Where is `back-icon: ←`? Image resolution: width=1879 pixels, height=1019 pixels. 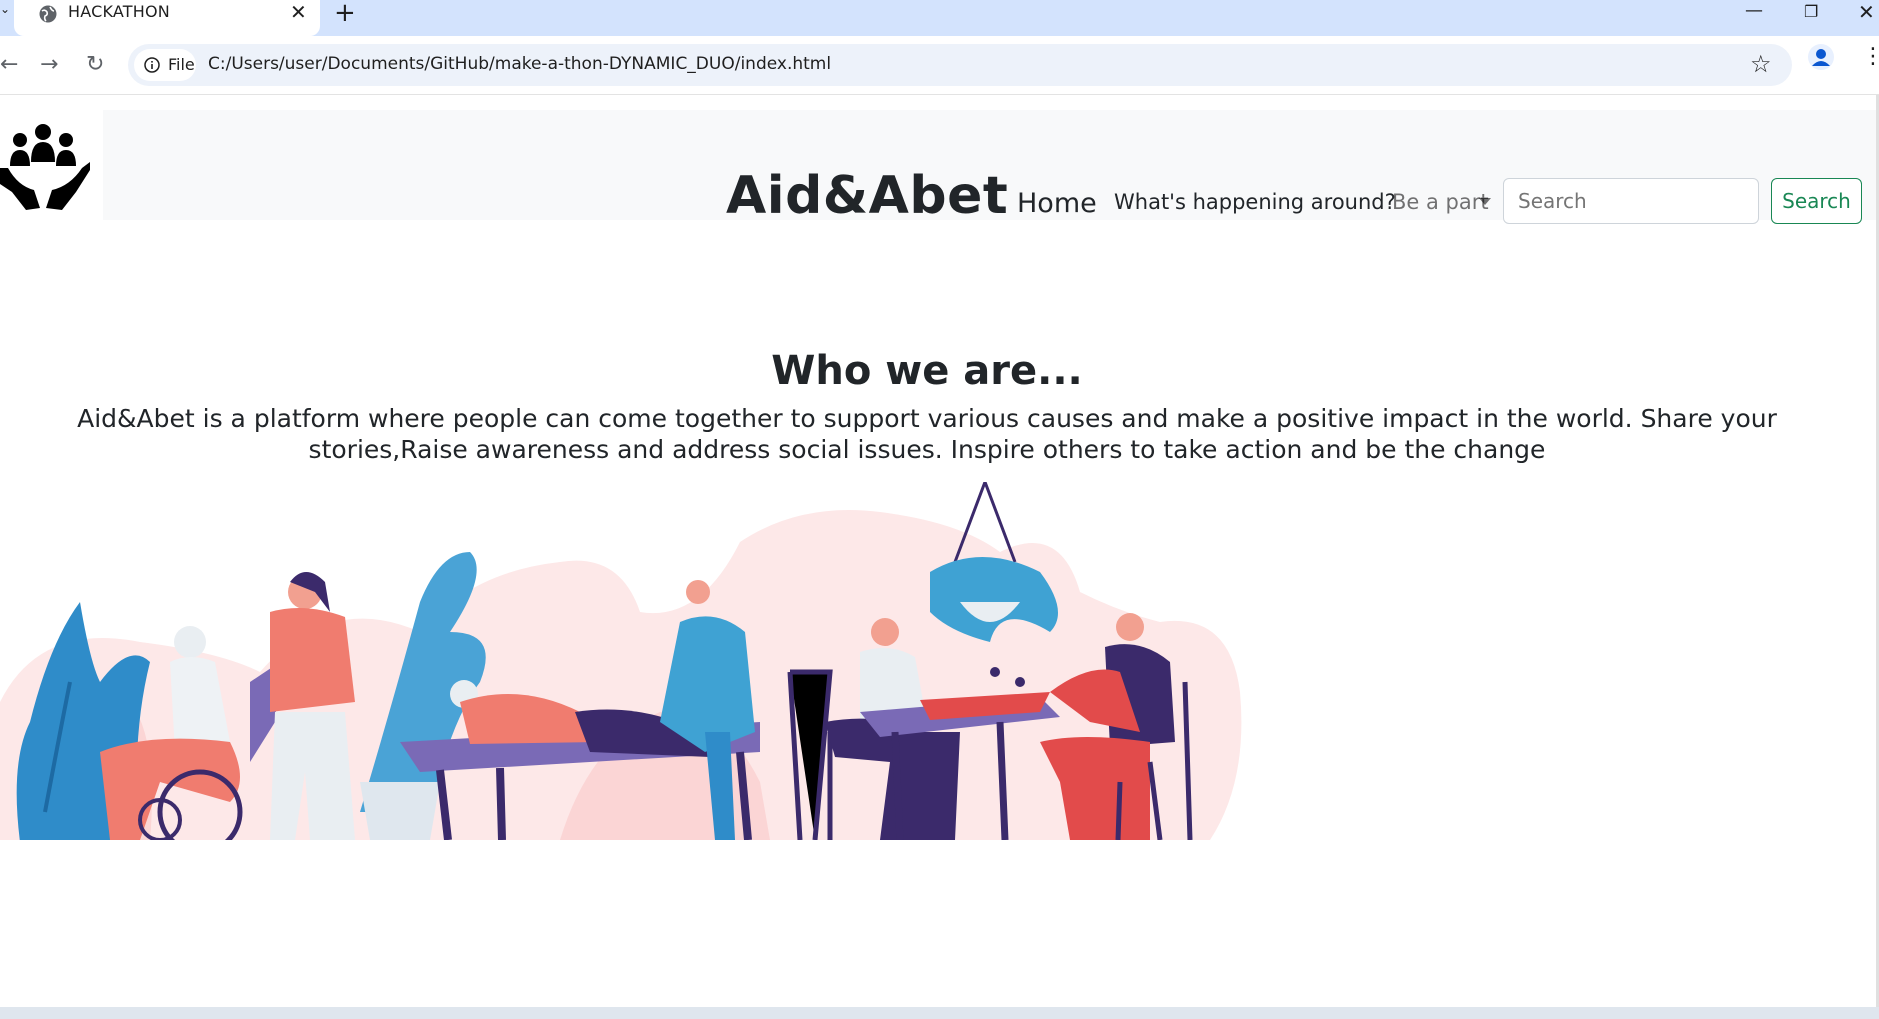
back-icon: ← is located at coordinates (9, 64).